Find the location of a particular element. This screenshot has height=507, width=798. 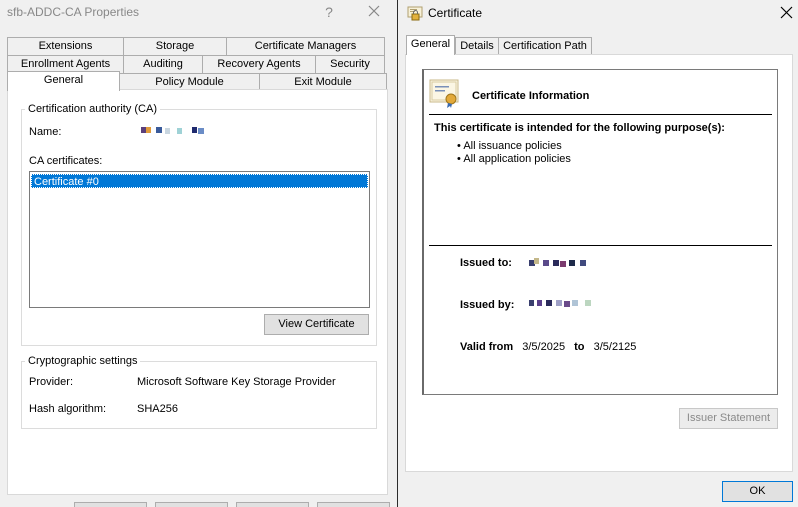

certificate-ribbon-icon is located at coordinates (445, 94).